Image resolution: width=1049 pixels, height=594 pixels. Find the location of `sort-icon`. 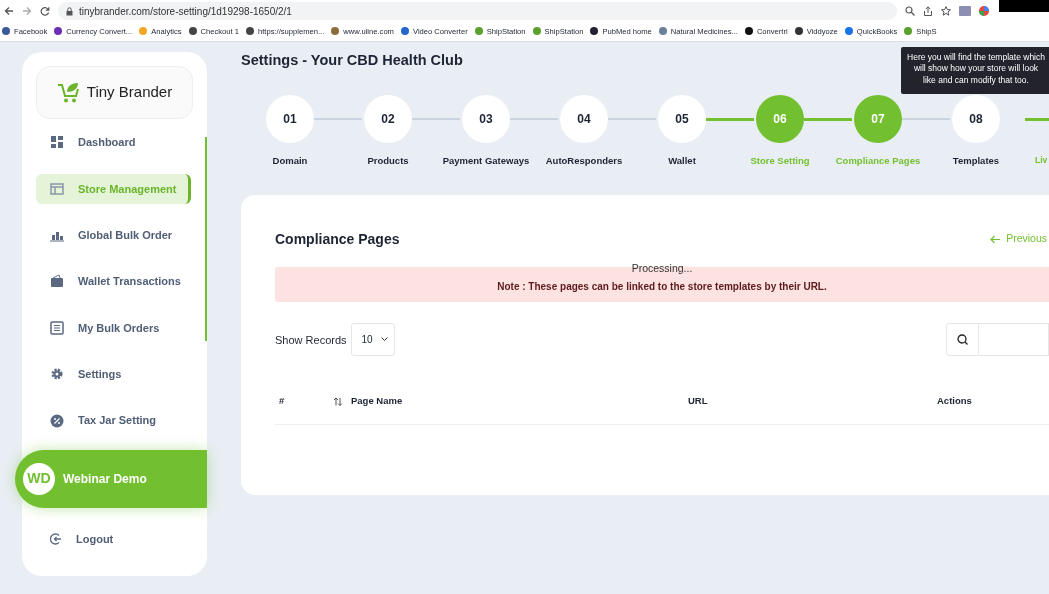

sort-icon is located at coordinates (338, 402).